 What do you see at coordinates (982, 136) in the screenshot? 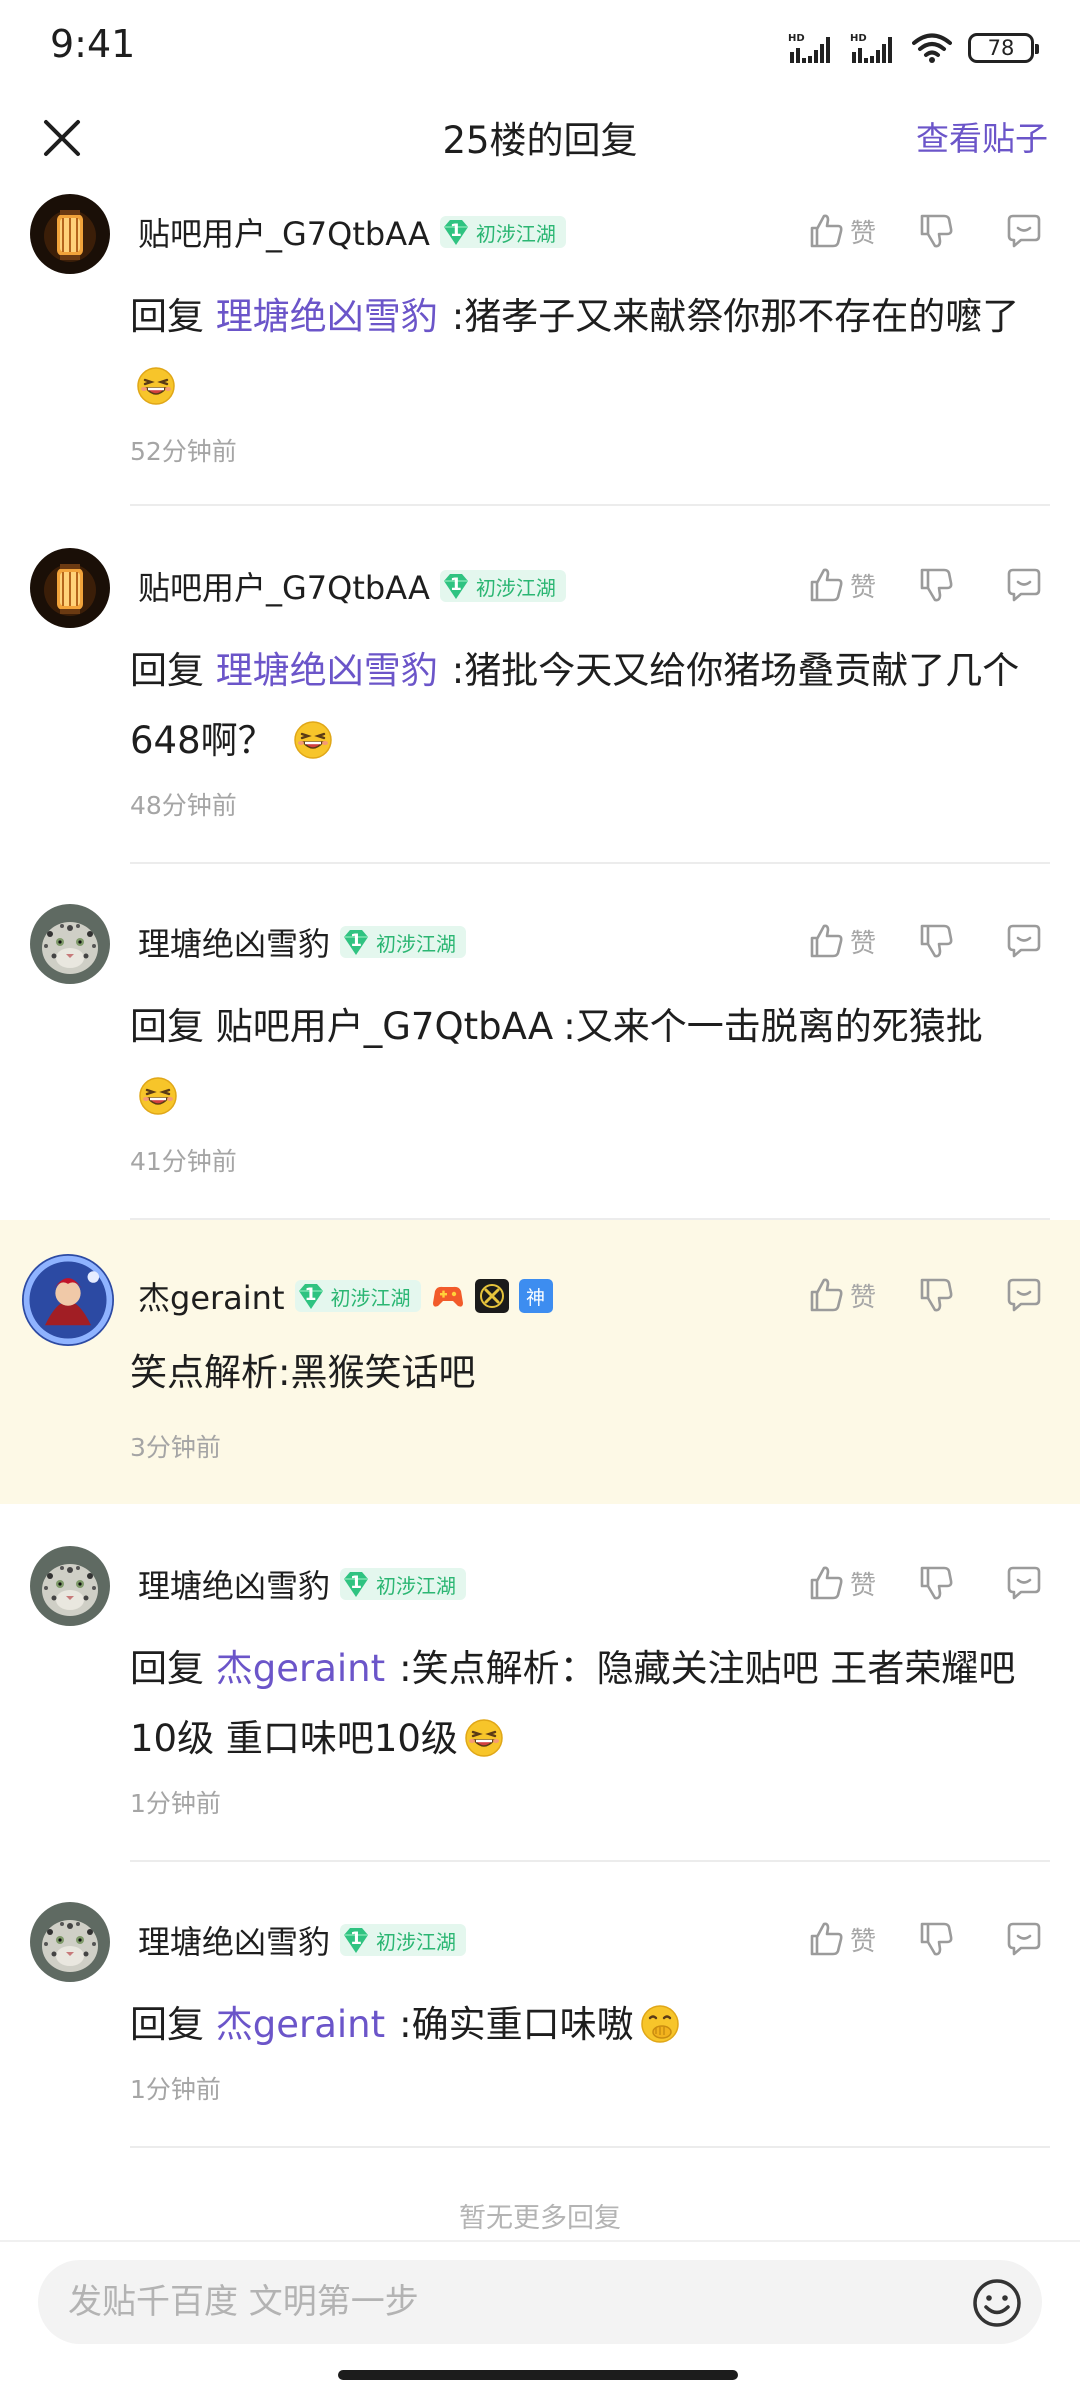
I see `view-post-link: 查看贴子` at bounding box center [982, 136].